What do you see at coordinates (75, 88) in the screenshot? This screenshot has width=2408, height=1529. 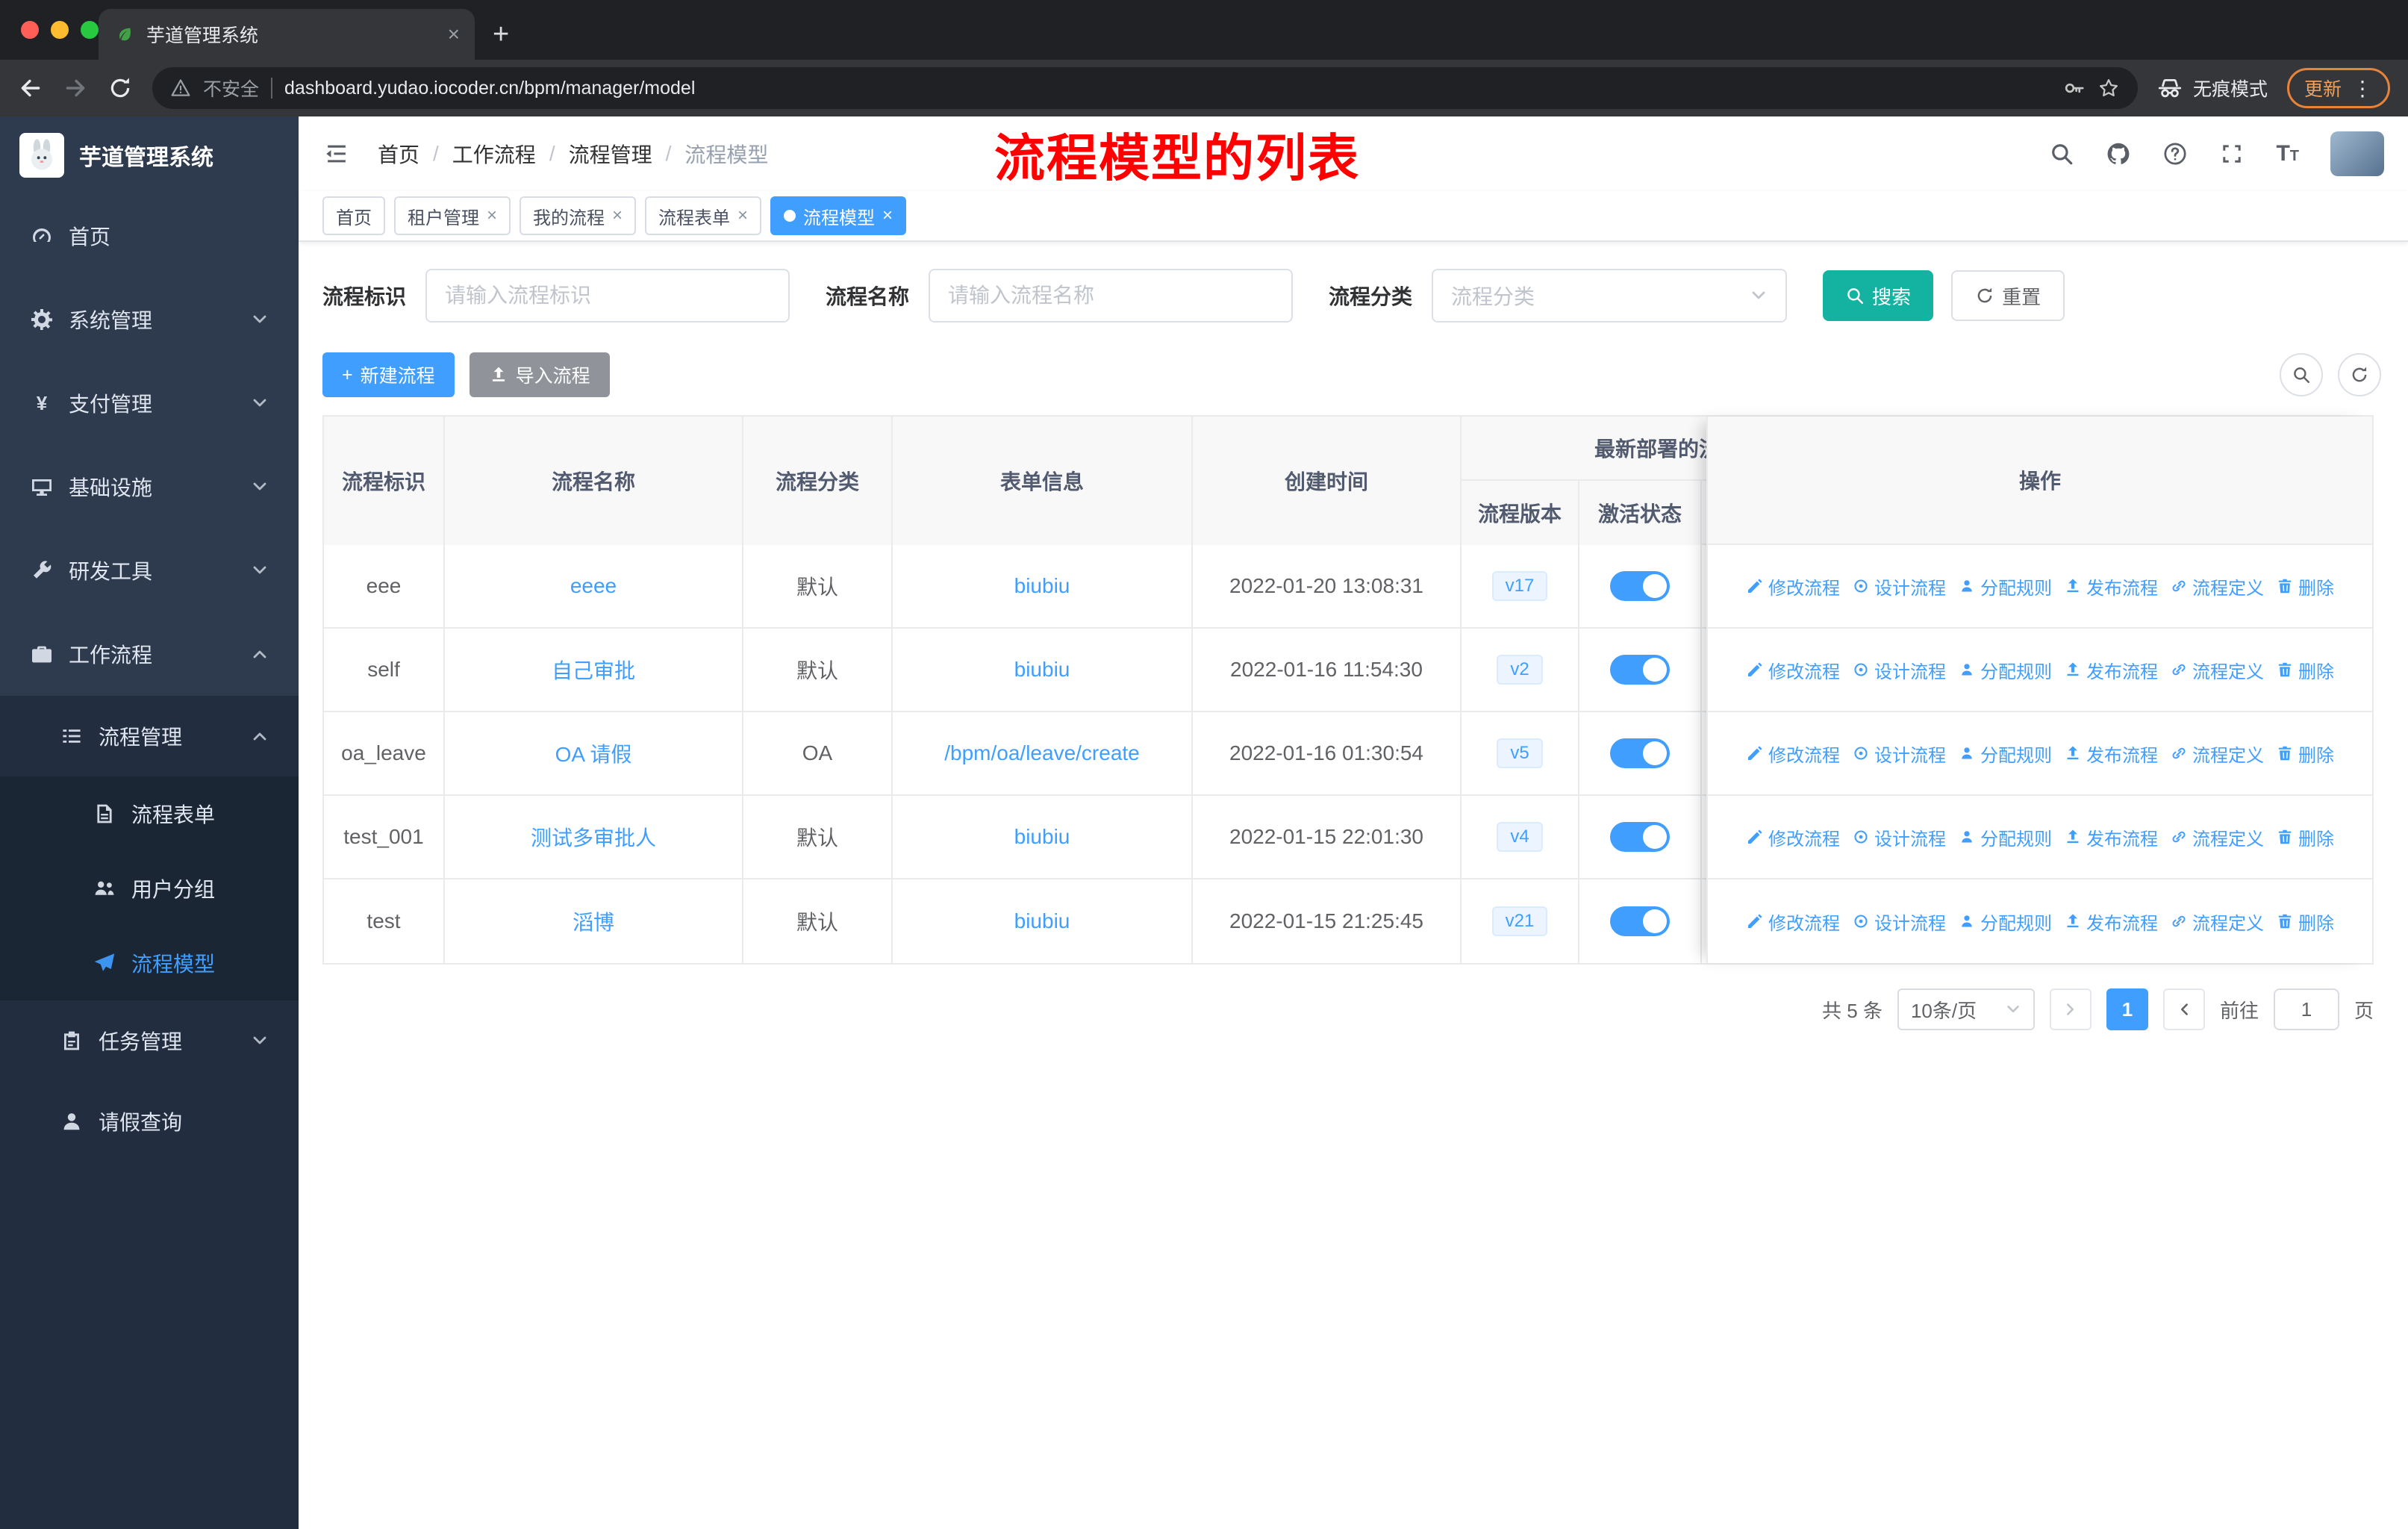 I see `forward-icon` at bounding box center [75, 88].